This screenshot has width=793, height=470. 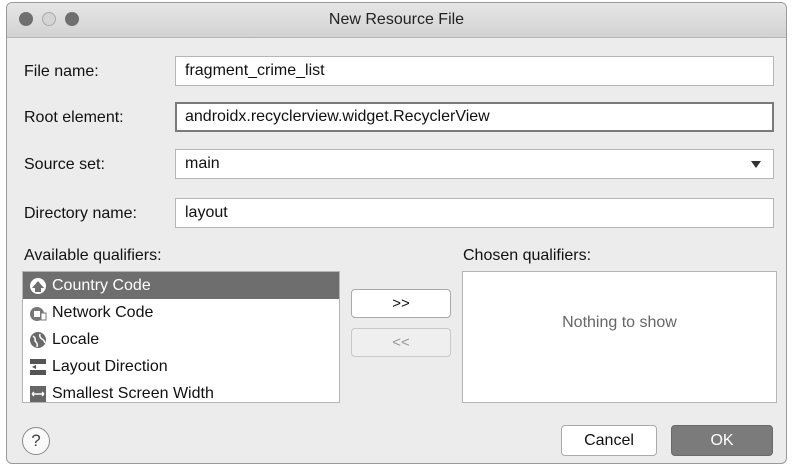 I want to click on screen-width-icon, so click(x=38, y=393).